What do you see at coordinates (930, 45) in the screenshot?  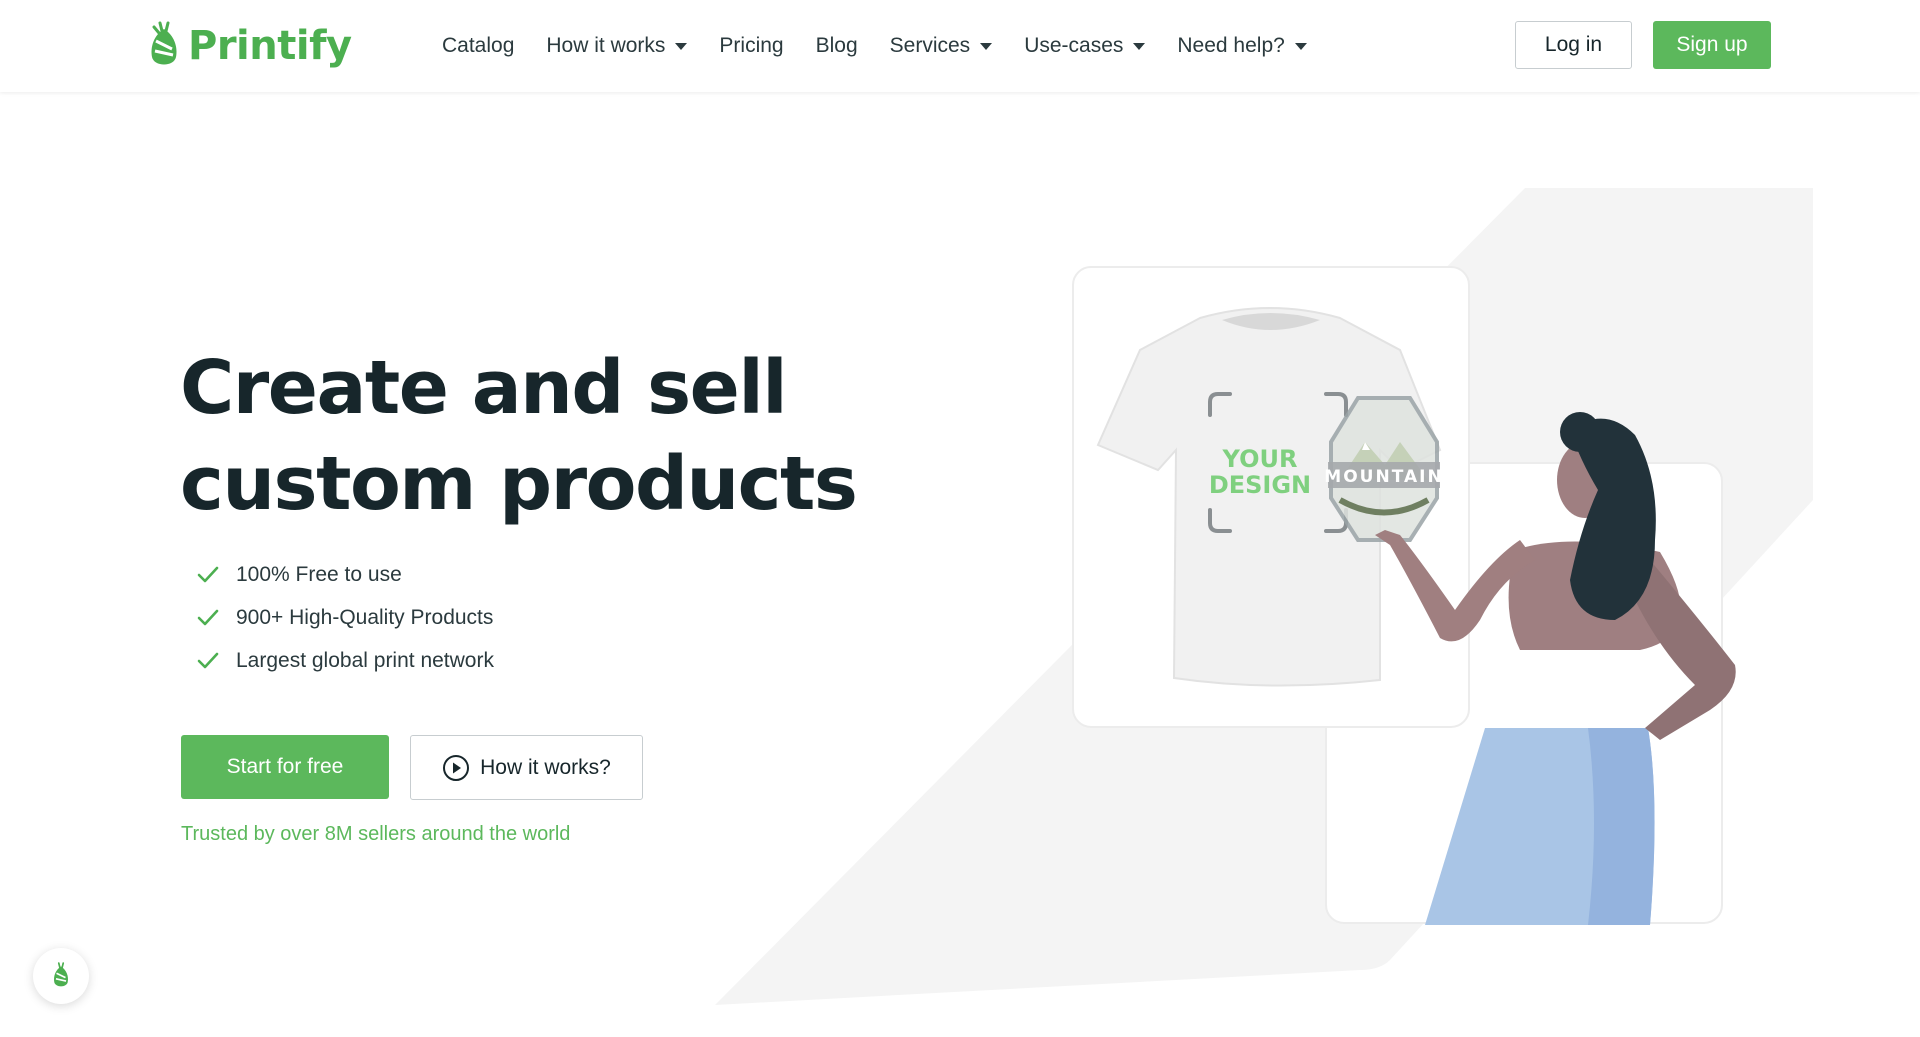 I see `nav-label: Services` at bounding box center [930, 45].